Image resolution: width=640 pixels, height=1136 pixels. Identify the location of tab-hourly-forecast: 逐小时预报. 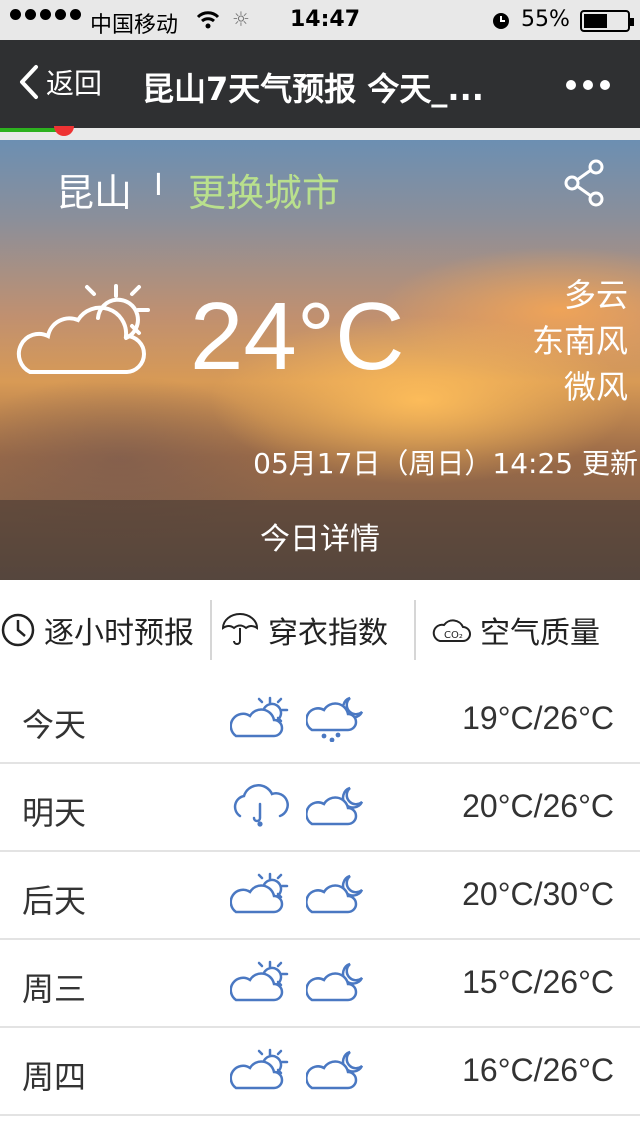
(97, 630).